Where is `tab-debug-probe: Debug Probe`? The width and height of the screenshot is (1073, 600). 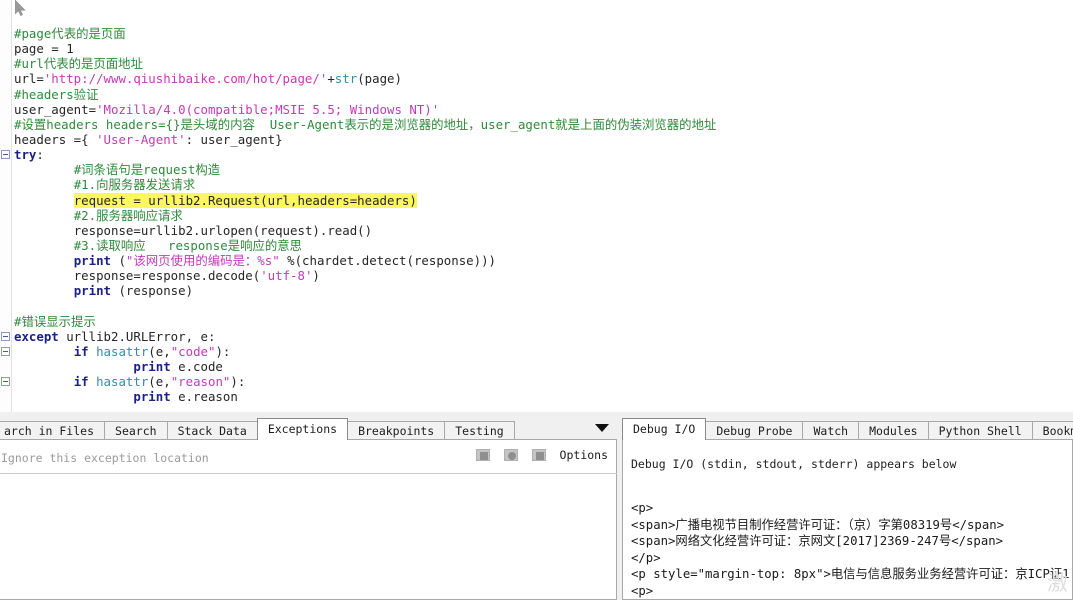 tab-debug-probe: Debug Probe is located at coordinates (754, 430).